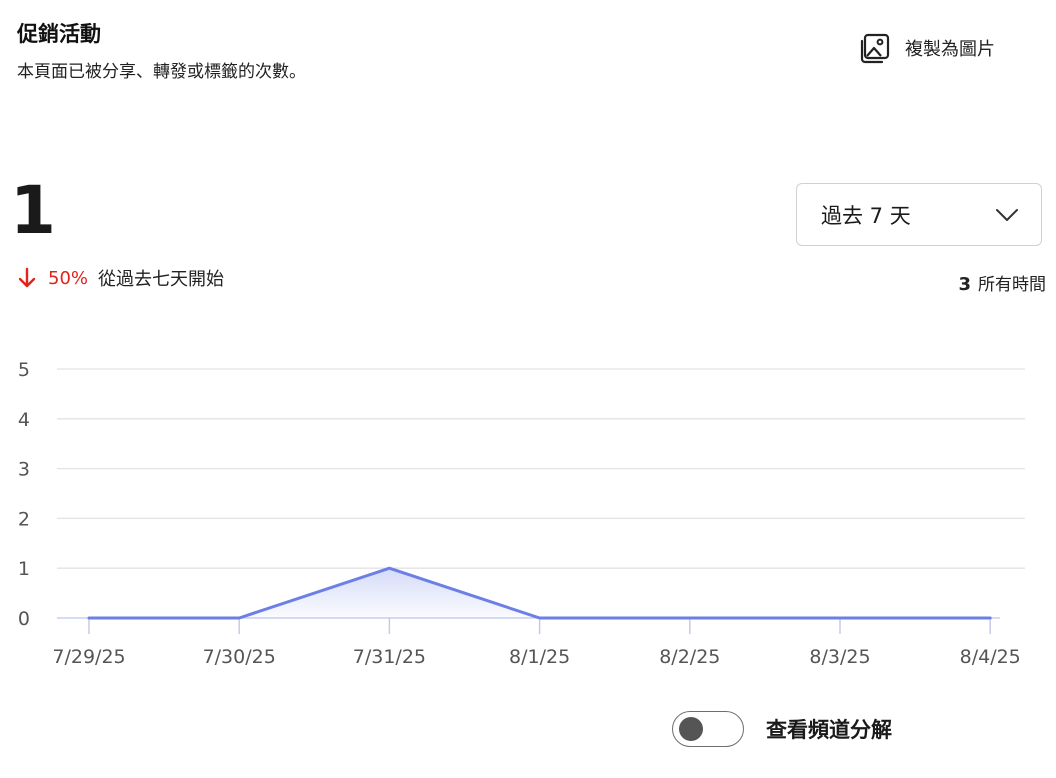  I want to click on toggle-knob, so click(691, 729).